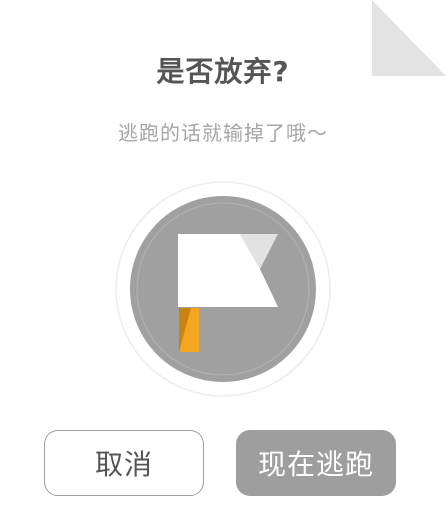  I want to click on dialog-title: 是否放弃?, so click(223, 71).